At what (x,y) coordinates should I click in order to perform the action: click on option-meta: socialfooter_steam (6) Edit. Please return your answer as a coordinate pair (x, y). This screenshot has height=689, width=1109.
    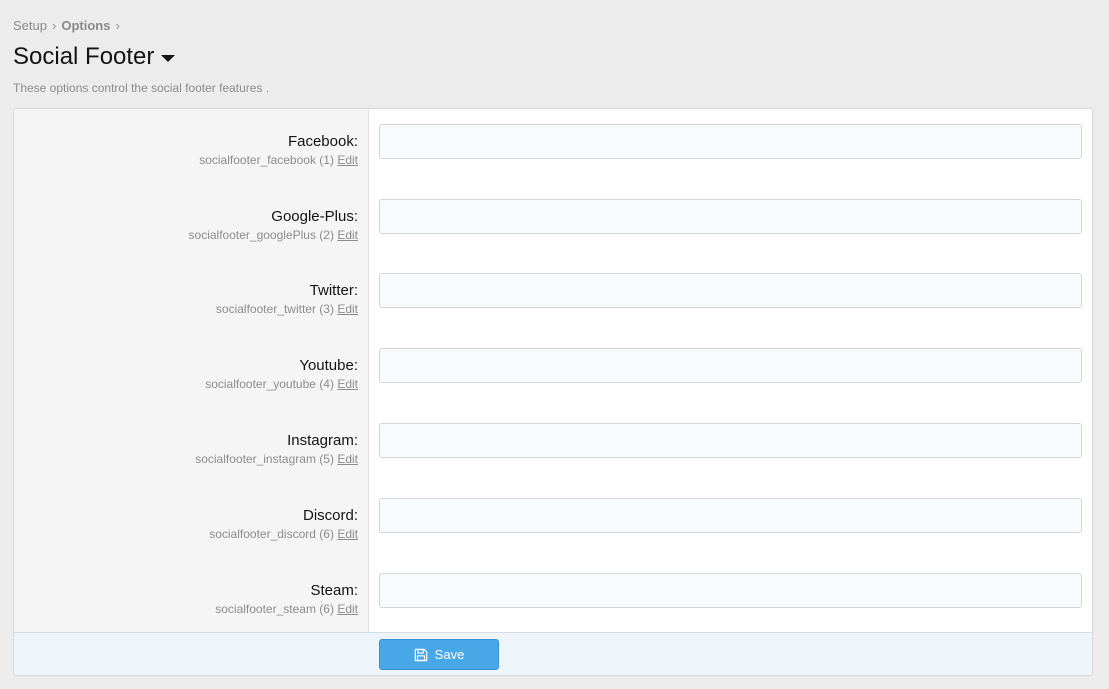
    Looking at the image, I should click on (188, 609).